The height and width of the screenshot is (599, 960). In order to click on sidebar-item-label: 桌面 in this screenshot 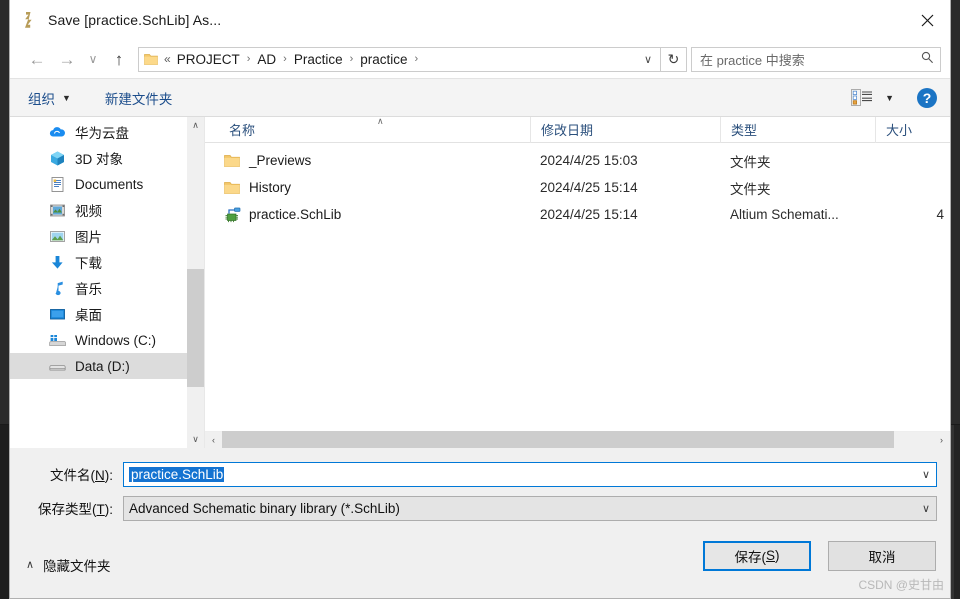, I will do `click(88, 315)`.